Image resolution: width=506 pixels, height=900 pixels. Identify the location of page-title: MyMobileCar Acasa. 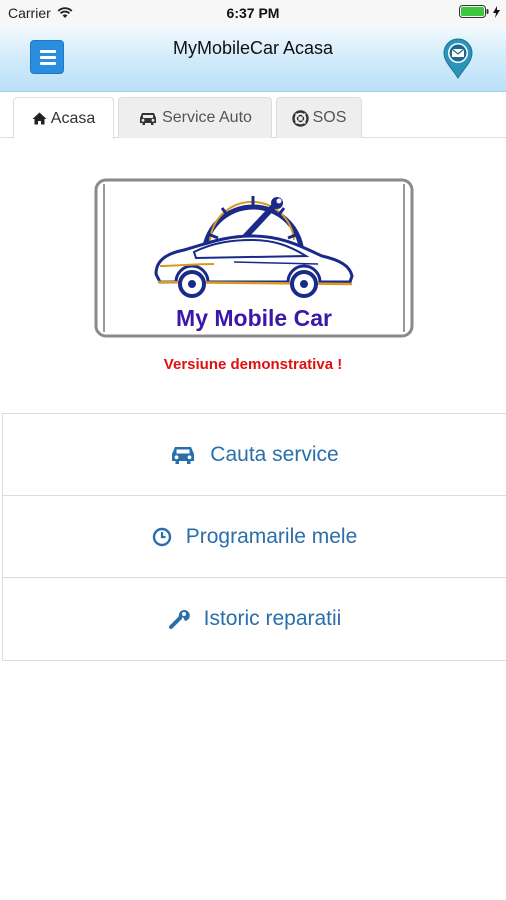
(253, 48).